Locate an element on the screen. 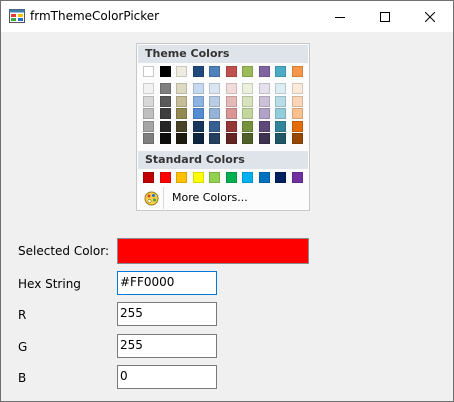  r-input: 255 is located at coordinates (167, 314).